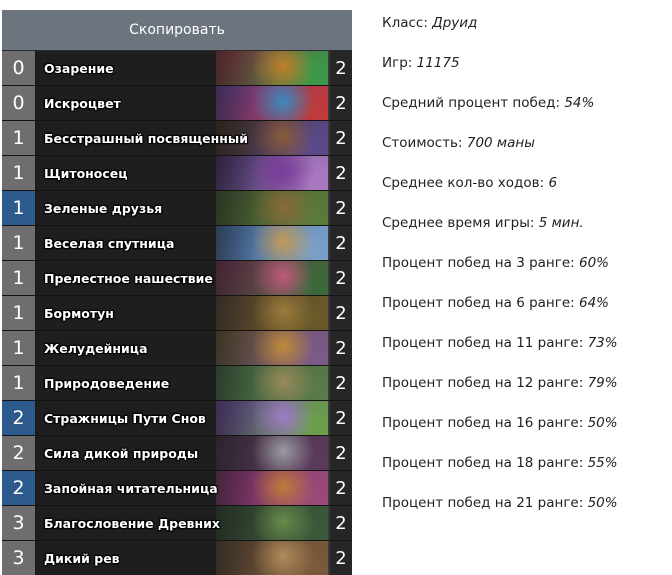 This screenshot has width=672, height=575. I want to click on stat-label: Игр:, so click(399, 63).